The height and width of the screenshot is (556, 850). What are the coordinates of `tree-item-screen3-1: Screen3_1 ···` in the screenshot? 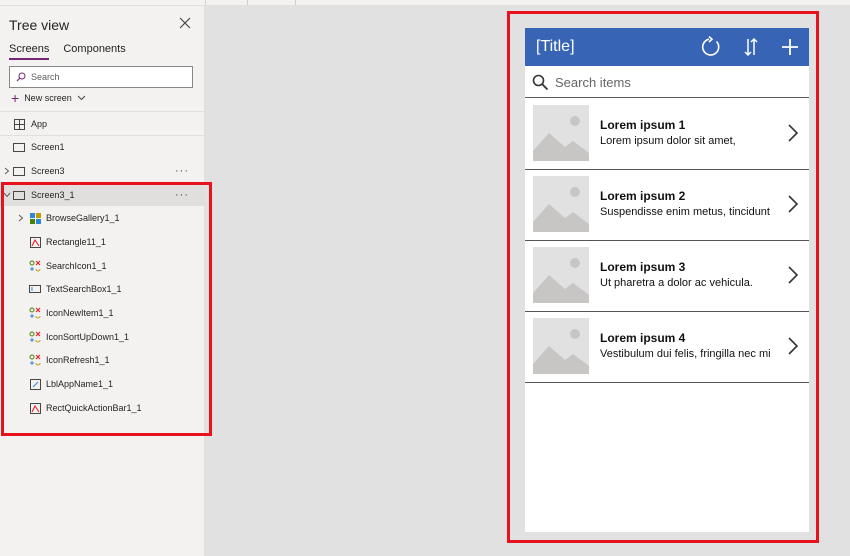 It's located at (102, 195).